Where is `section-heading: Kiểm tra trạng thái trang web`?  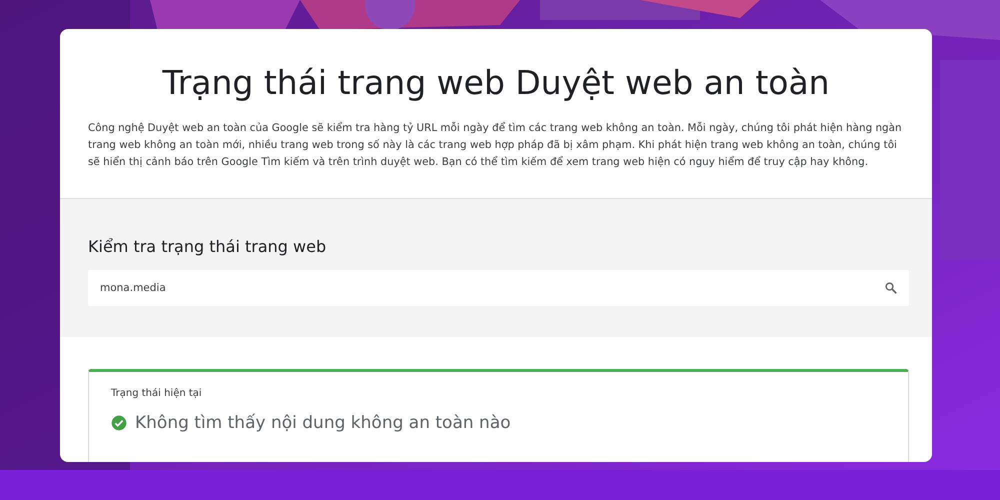
section-heading: Kiểm tra trạng thái trang web is located at coordinates (208, 246).